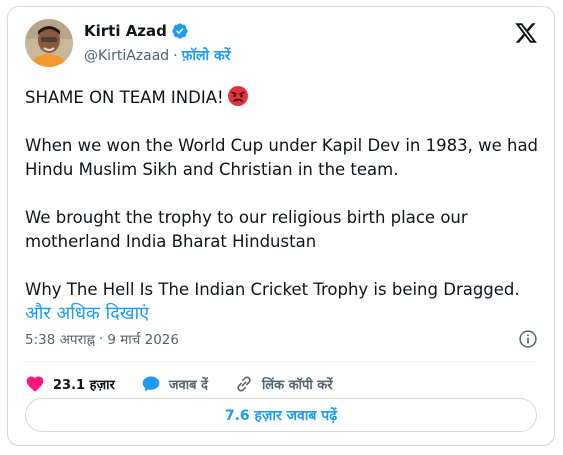  I want to click on verified-badge-icon, so click(180, 31).